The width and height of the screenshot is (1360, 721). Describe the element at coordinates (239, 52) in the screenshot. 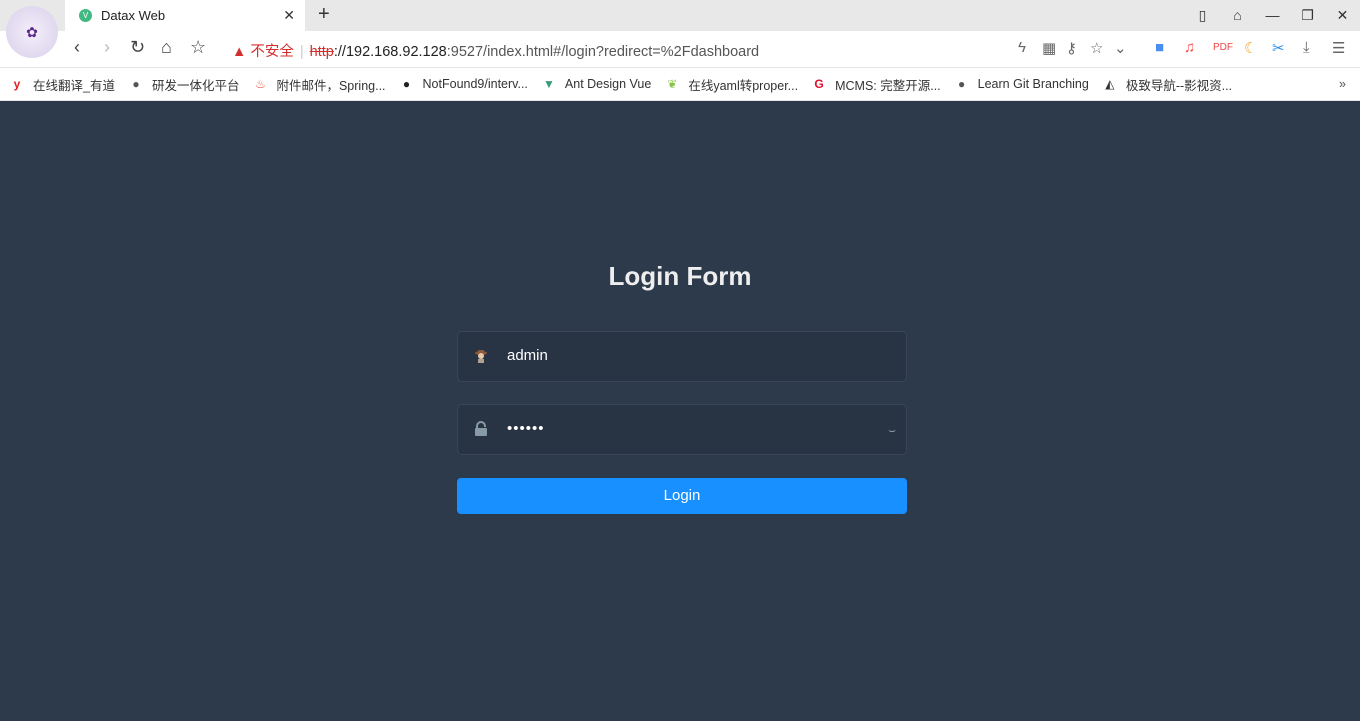

I see `warning-icon: ▲` at that location.